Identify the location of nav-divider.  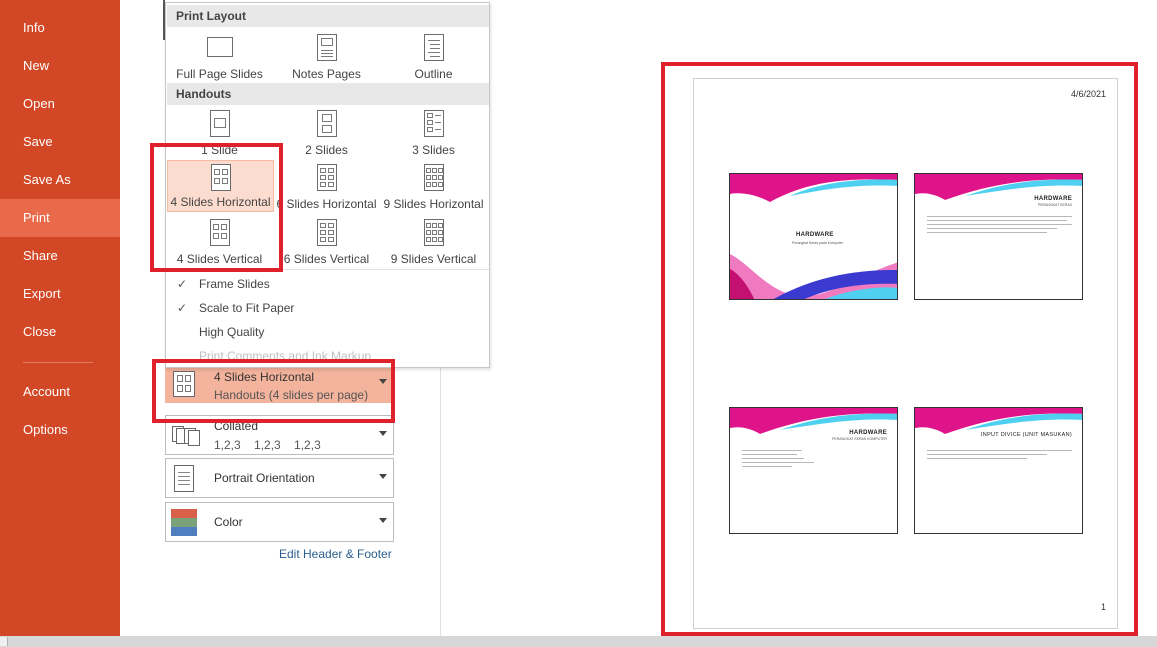
(58, 362).